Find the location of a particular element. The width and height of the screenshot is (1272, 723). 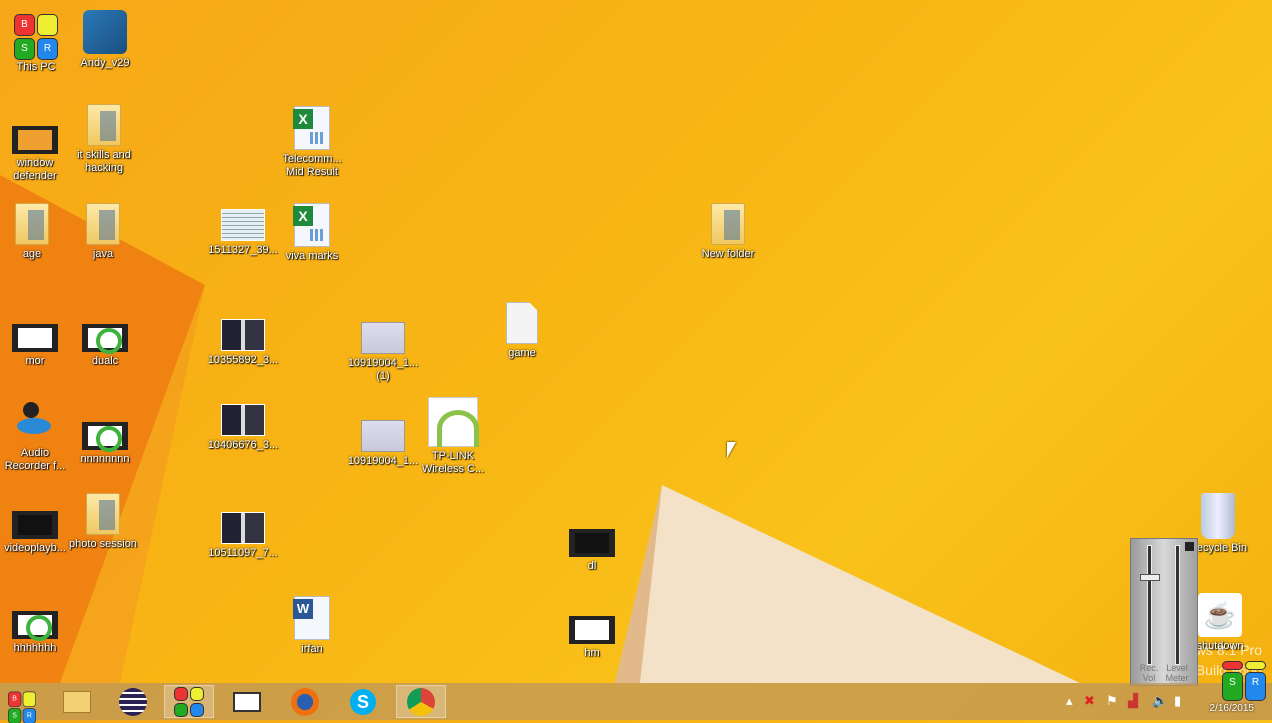

wifi-icon is located at coordinates (453, 422).